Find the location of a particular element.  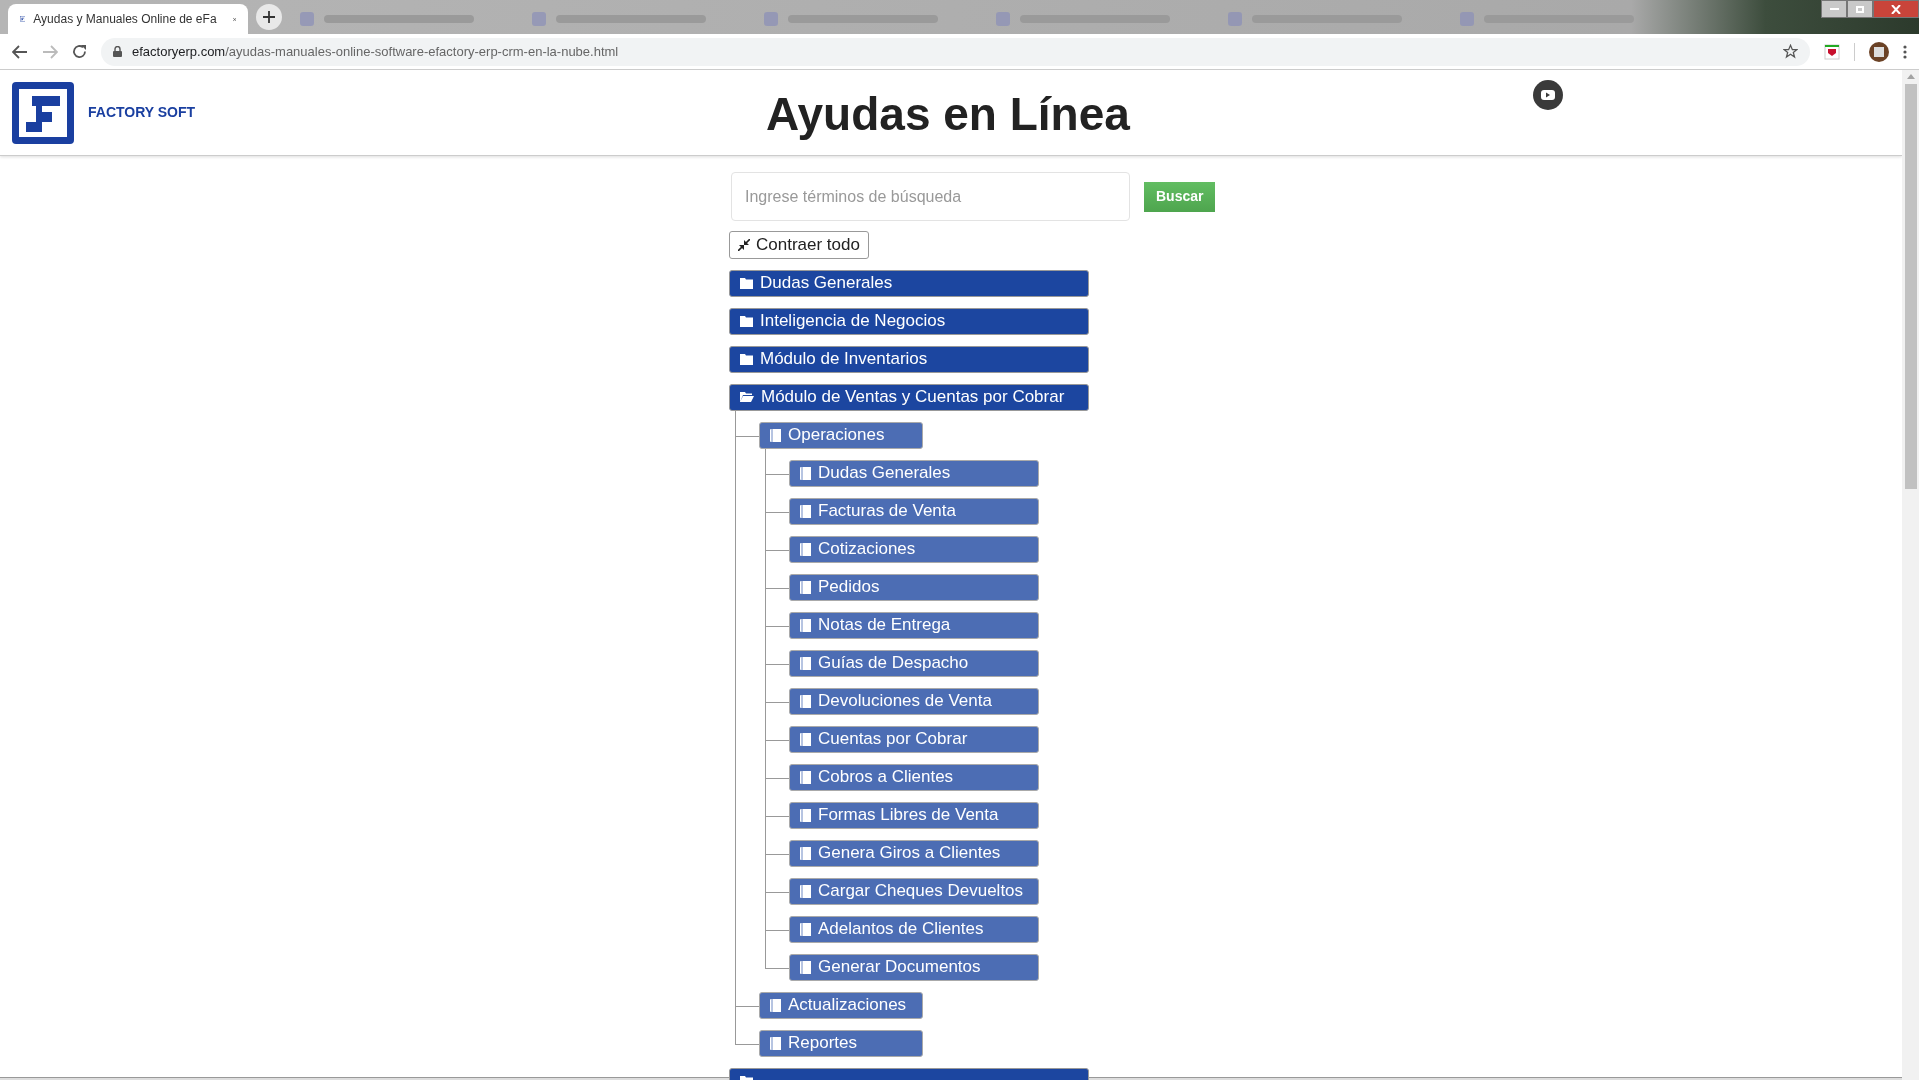

topic-node: Cargar Cheques Devueltos is located at coordinates (914, 891).